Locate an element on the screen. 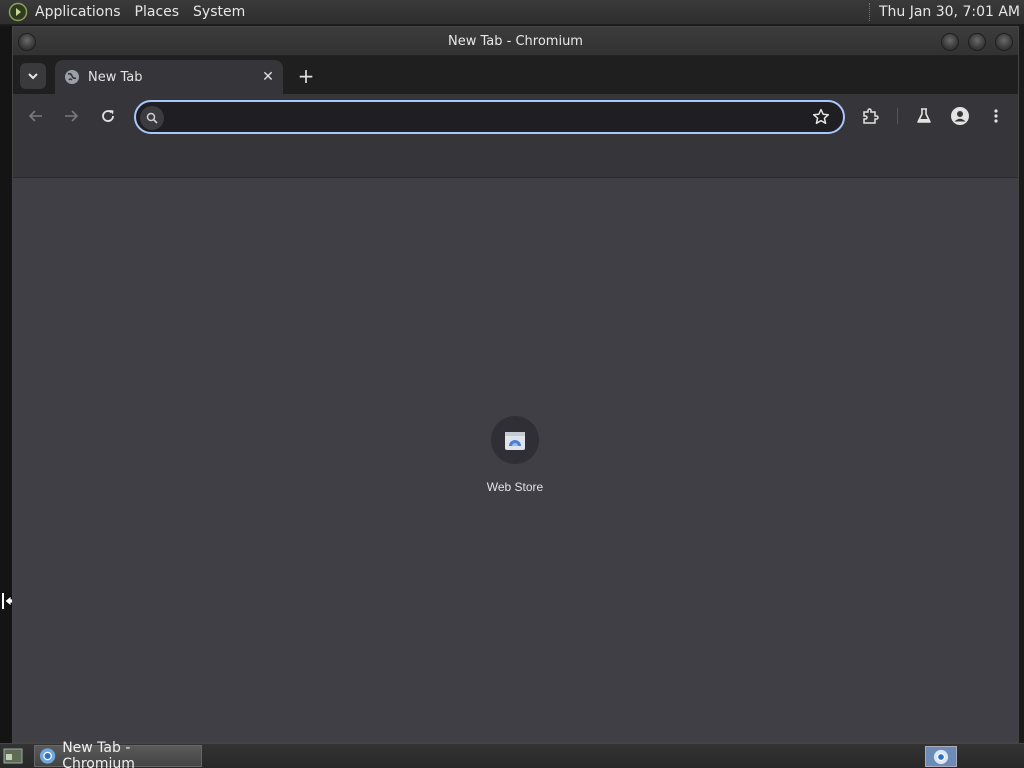 Image resolution: width=1024 pixels, height=768 pixels. menu-applications: Applications is located at coordinates (78, 12).